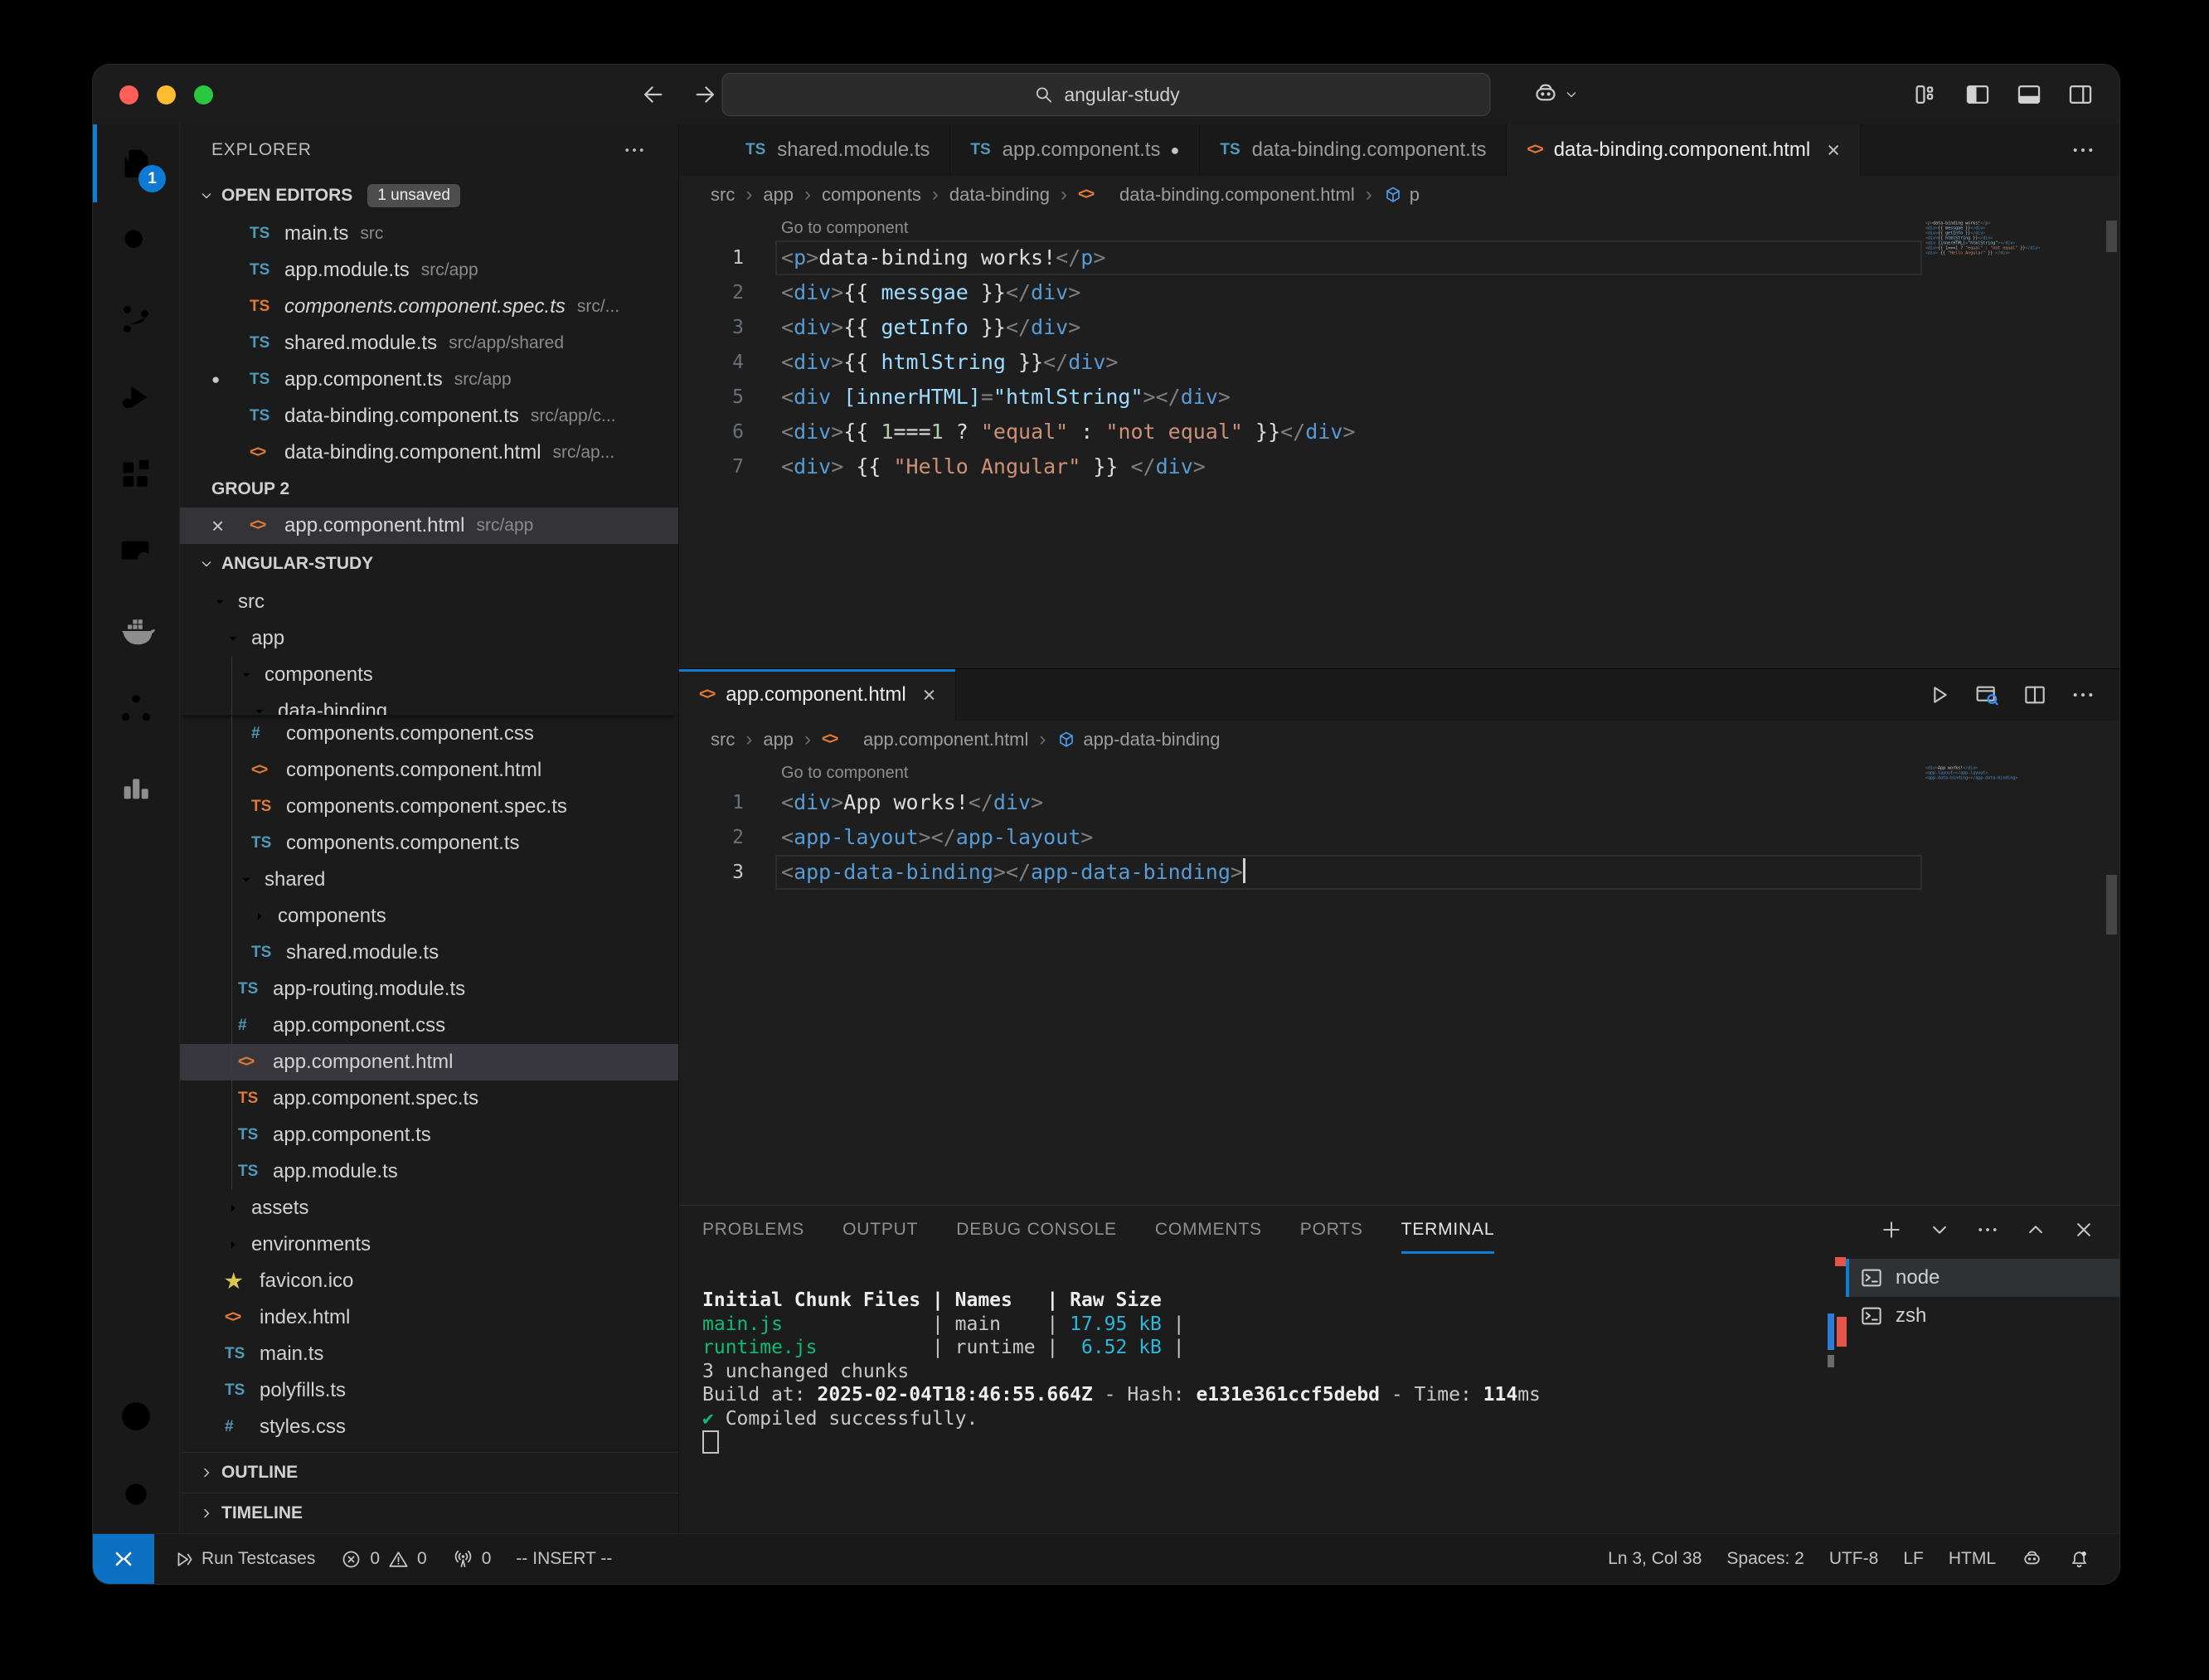 The image size is (2209, 1680). Describe the element at coordinates (166, 94) in the screenshot. I see `minimize-window-button` at that location.